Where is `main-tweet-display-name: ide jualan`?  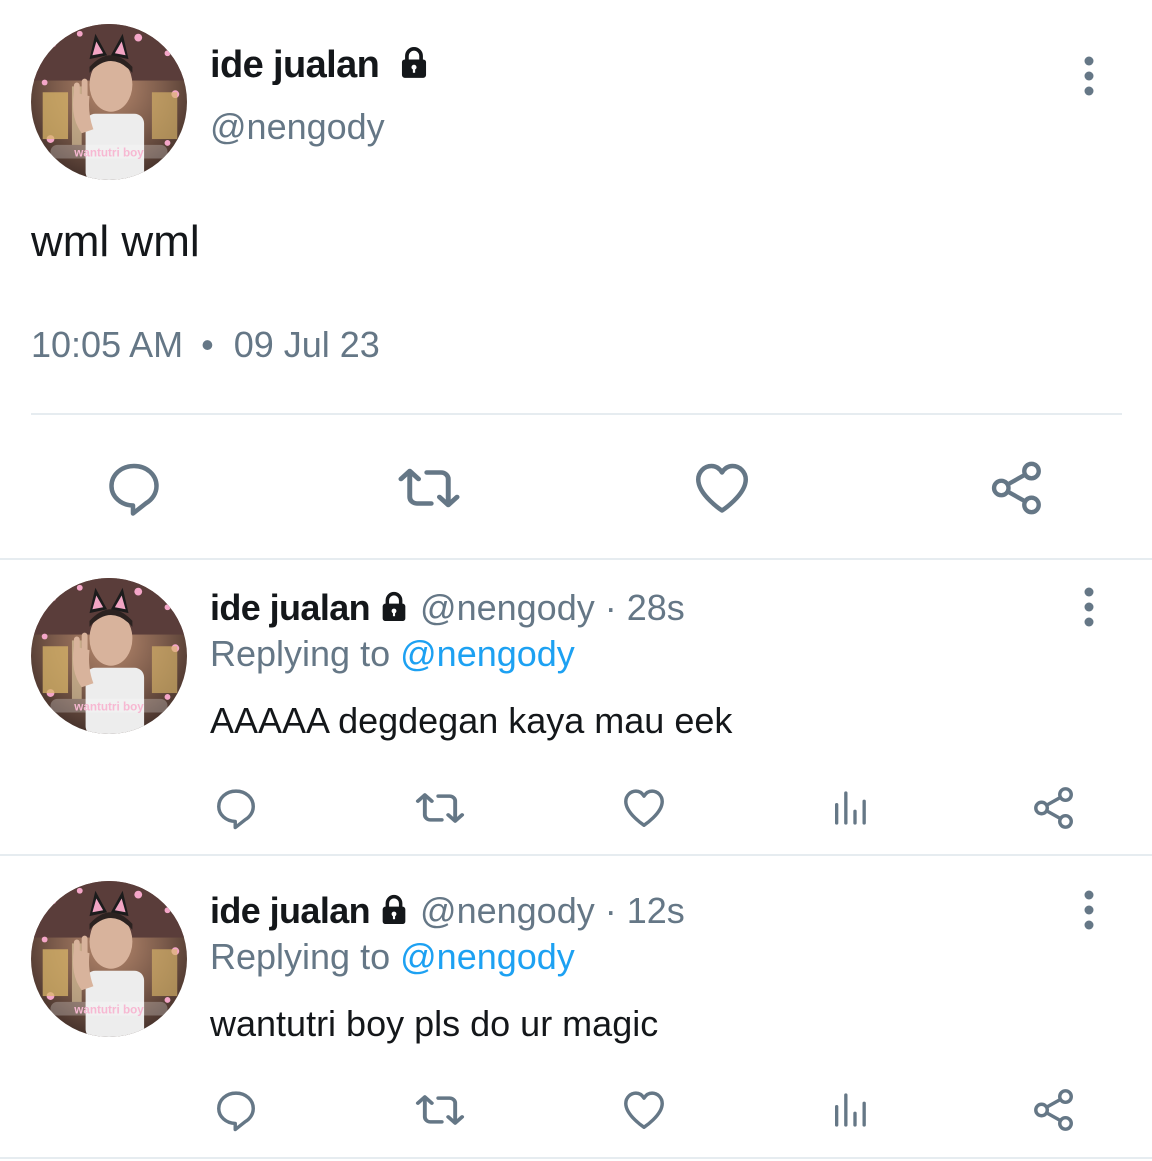
main-tweet-display-name: ide jualan is located at coordinates (320, 65).